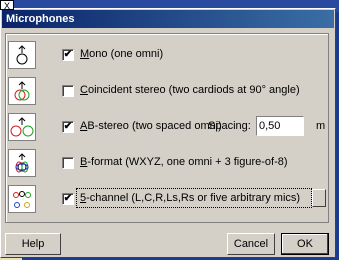 The width and height of the screenshot is (339, 260). Describe the element at coordinates (22, 199) in the screenshot. I see `five-channel-mic-icon` at that location.